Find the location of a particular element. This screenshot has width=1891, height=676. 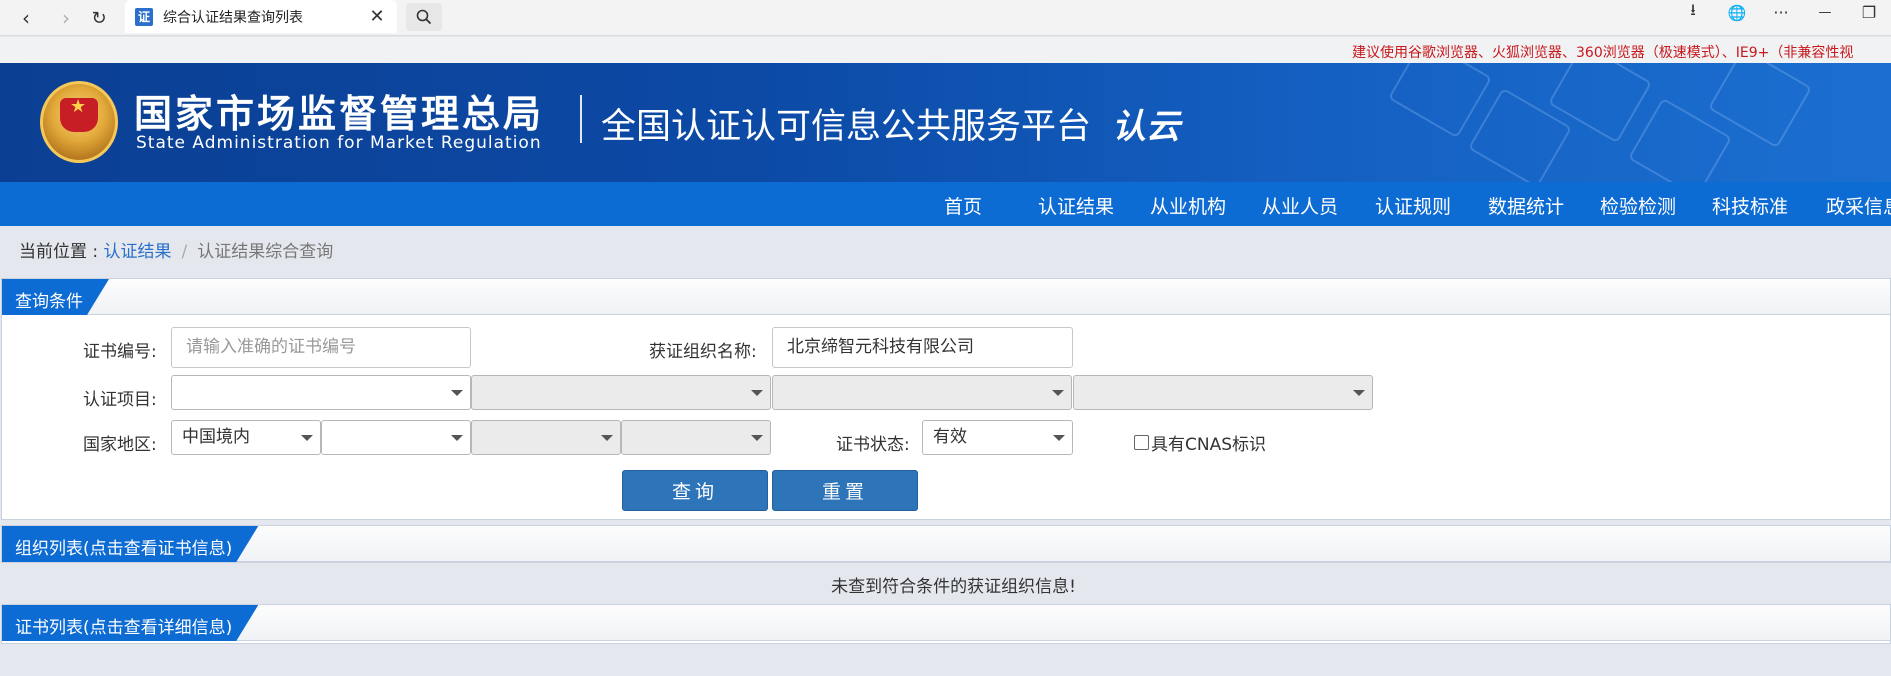

org-list-header: 组织列表(点击查看证书信息) is located at coordinates (946, 544).